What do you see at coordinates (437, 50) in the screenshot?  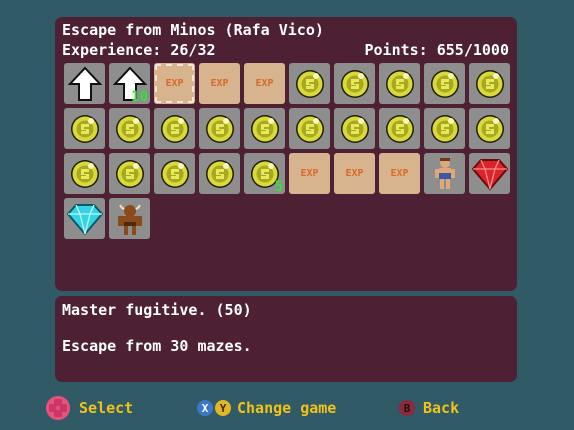 I see `points-counter: Points: 655/1000` at bounding box center [437, 50].